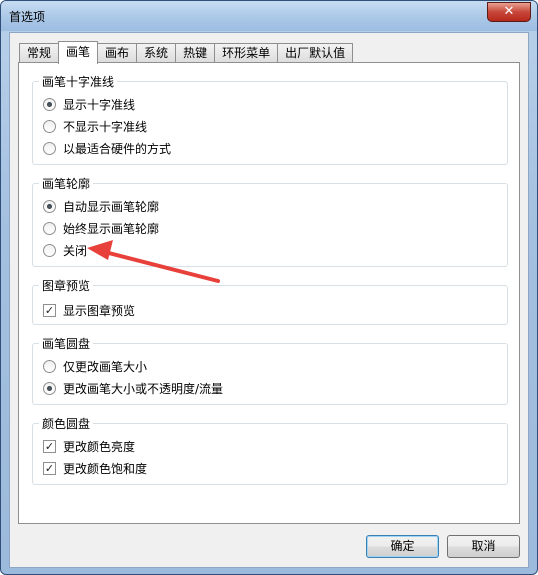  I want to click on radio-hardware-crosshair: 以最适合硬件的方式, so click(107, 148).